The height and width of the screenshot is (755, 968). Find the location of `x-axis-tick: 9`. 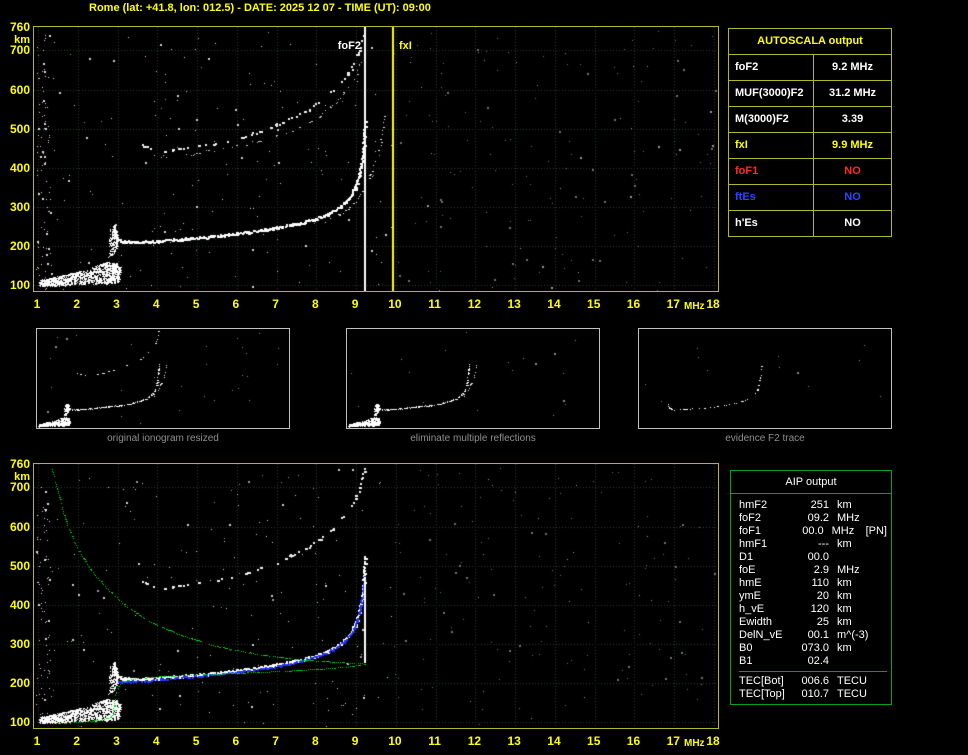

x-axis-tick: 9 is located at coordinates (355, 304).